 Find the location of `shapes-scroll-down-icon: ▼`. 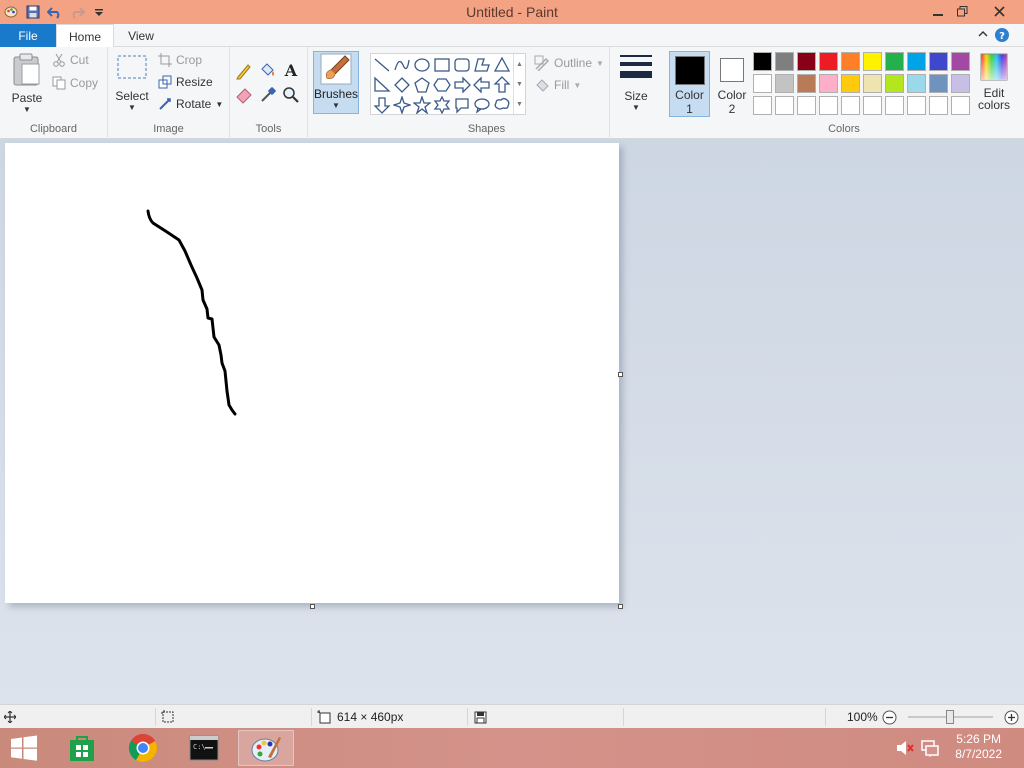

shapes-scroll-down-icon: ▼ is located at coordinates (519, 84).